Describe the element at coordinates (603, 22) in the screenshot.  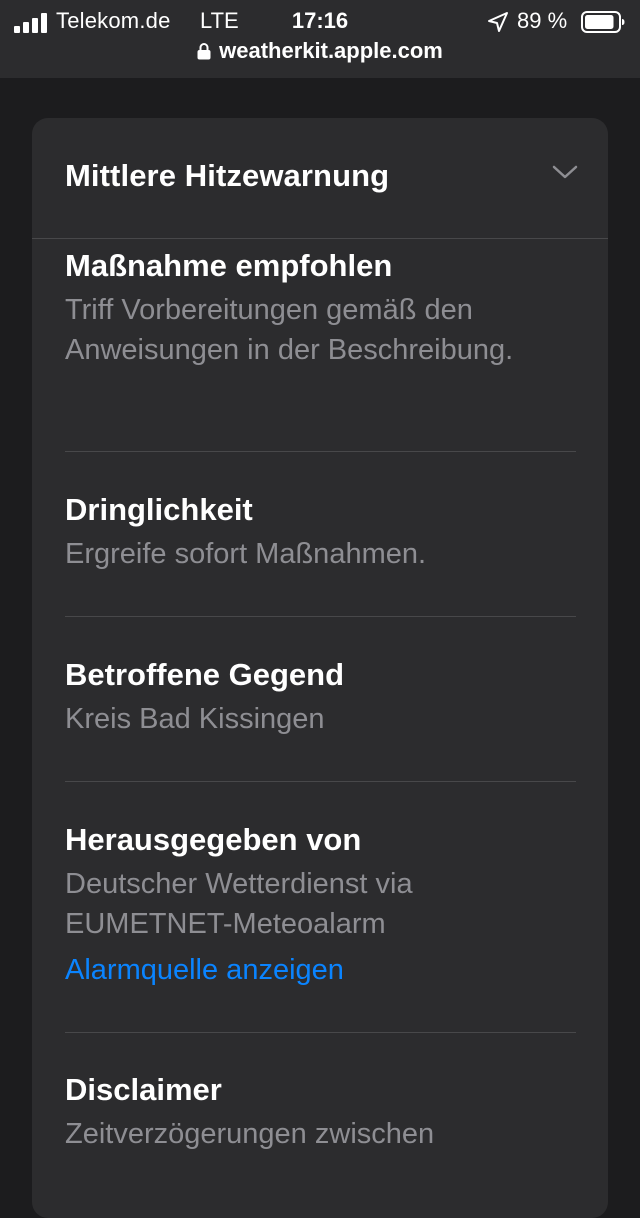
I see `battery-icon` at that location.